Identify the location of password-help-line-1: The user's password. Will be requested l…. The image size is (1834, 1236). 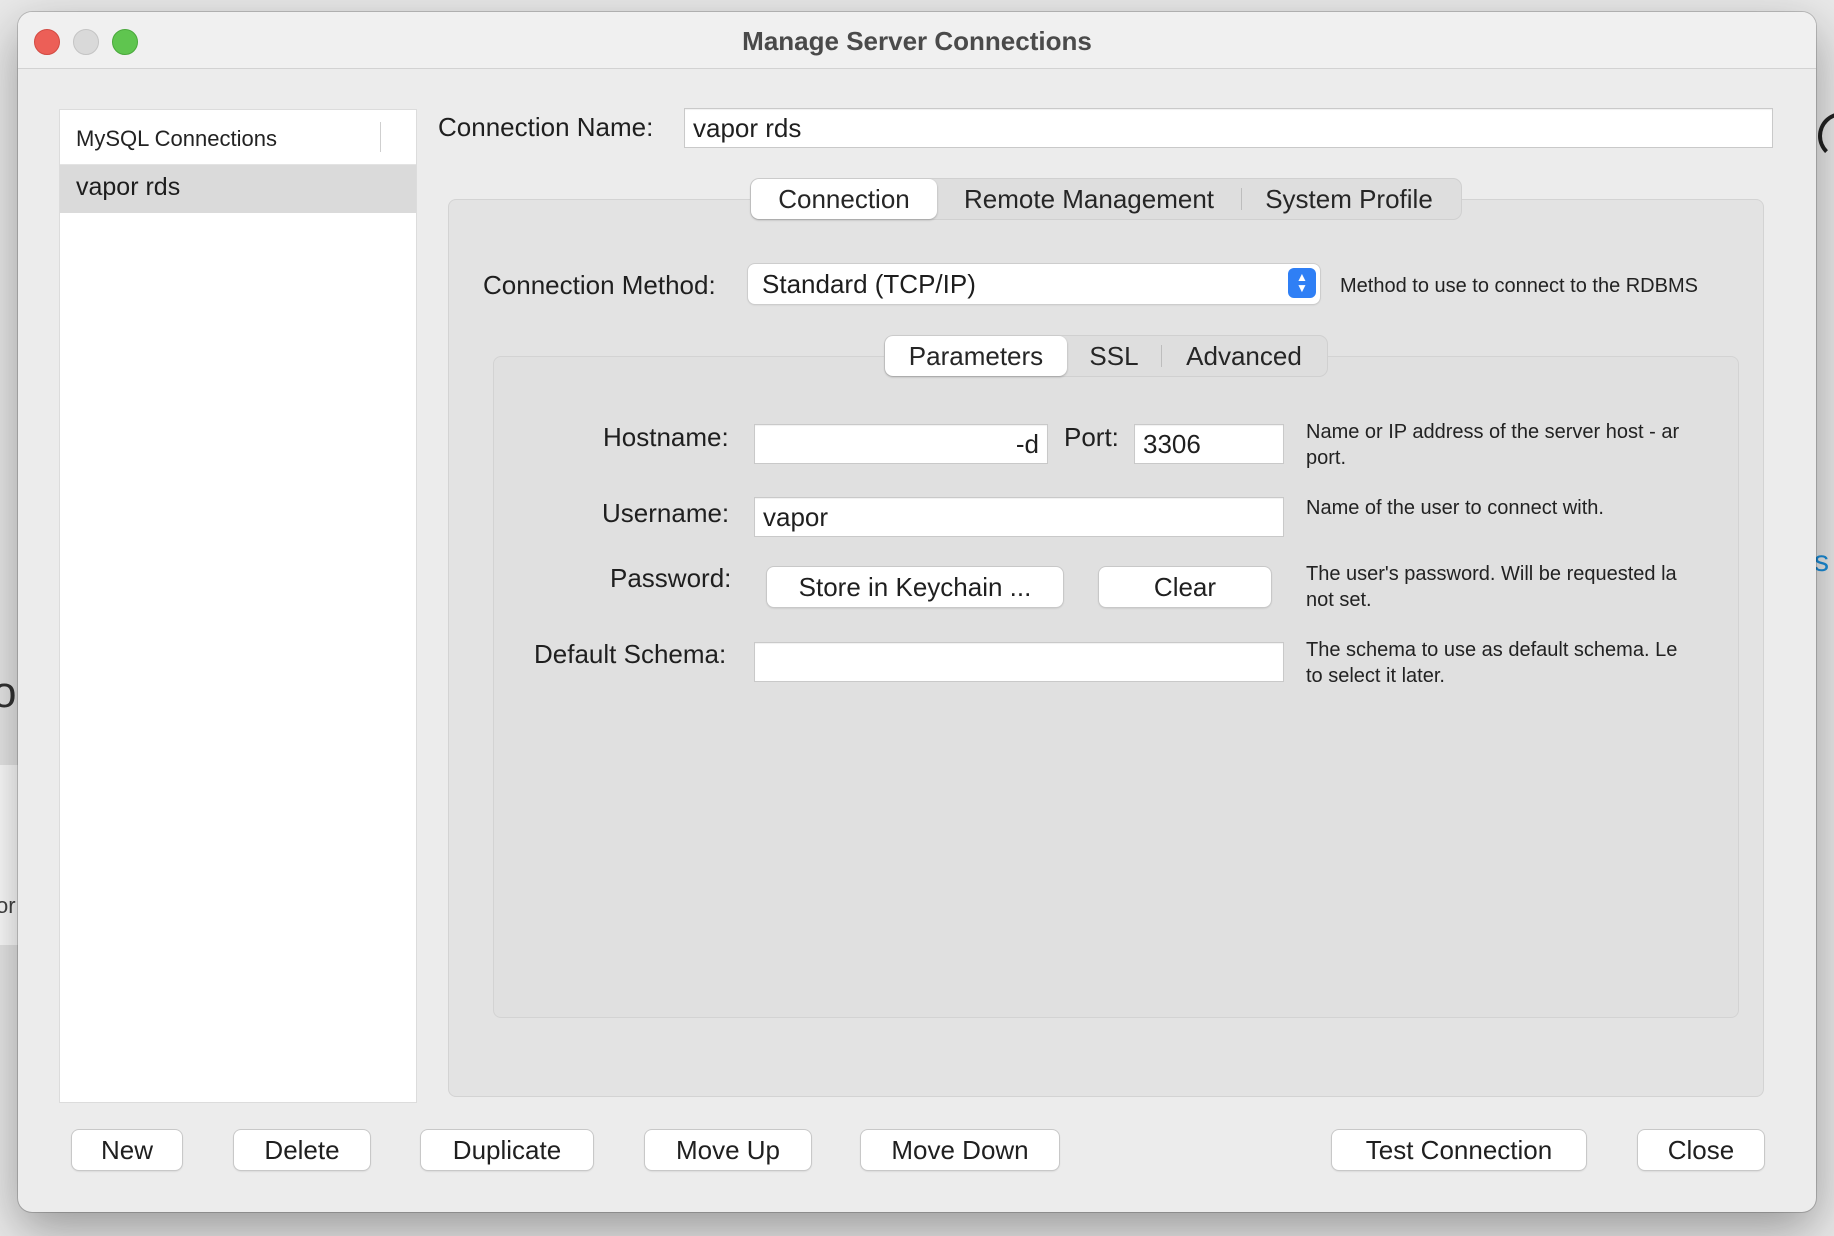
(1491, 574).